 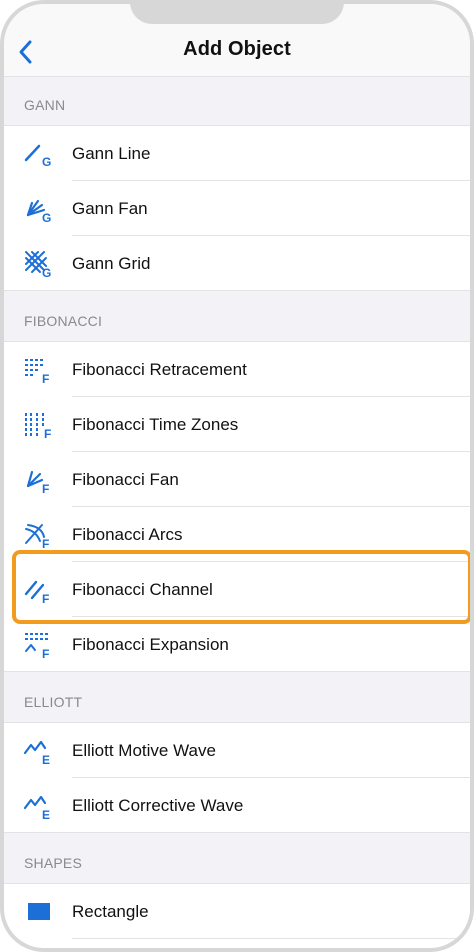 I want to click on gann-fan-icon: G, so click(x=38, y=211).